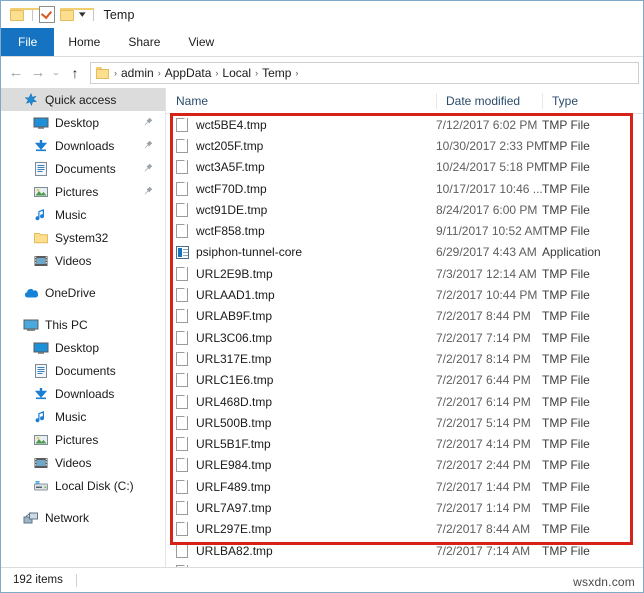  What do you see at coordinates (404, 167) in the screenshot?
I see `table-row: wct3A5F.tmp 10/24/2017 5:18 PM TMP File` at bounding box center [404, 167].